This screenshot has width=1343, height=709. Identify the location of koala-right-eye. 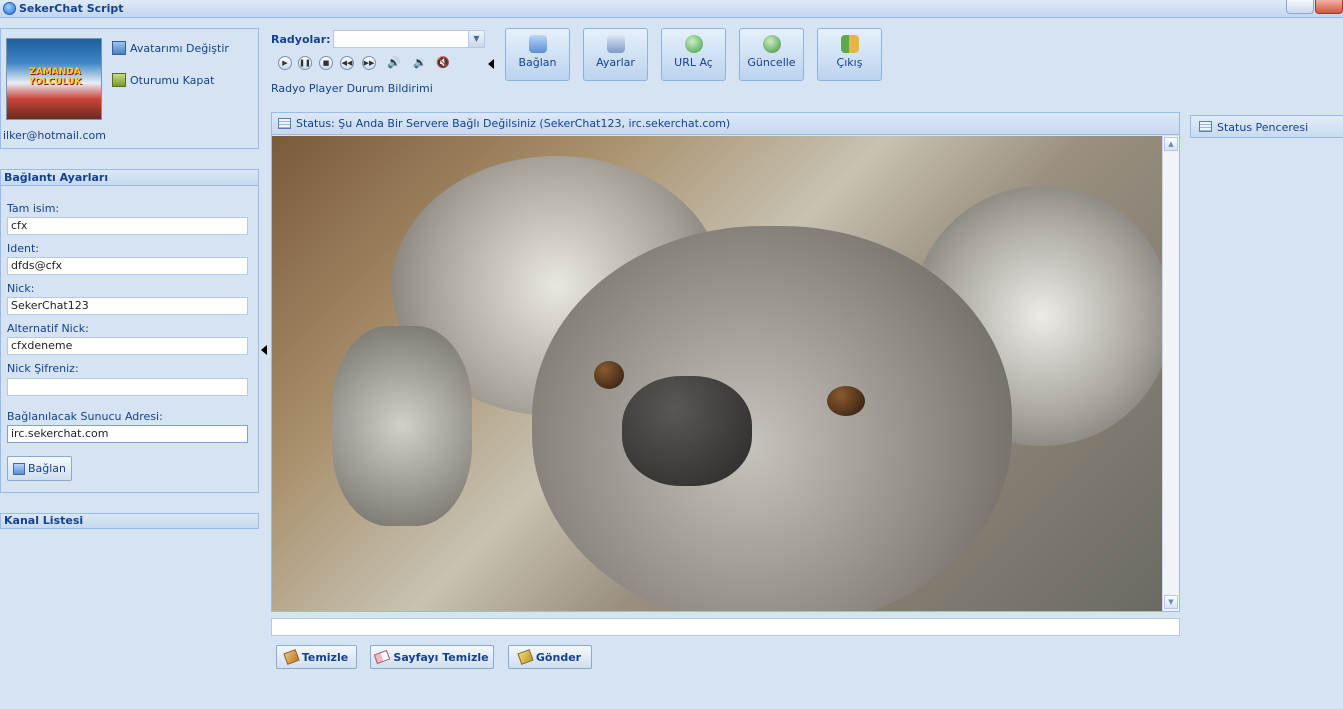
(846, 401).